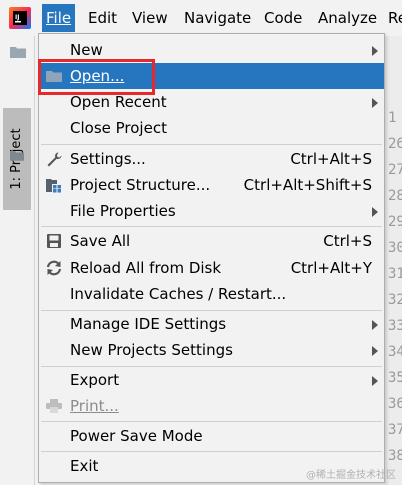 This screenshot has width=402, height=485. I want to click on menu-item-reload-all: Reload All from Disk Ctrl+Alt+Y, so click(211, 268).